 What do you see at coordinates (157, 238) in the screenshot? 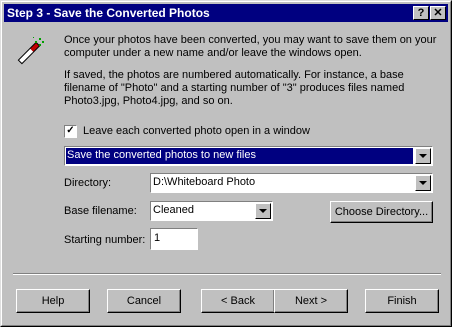
I see `starting-number-value: 1` at bounding box center [157, 238].